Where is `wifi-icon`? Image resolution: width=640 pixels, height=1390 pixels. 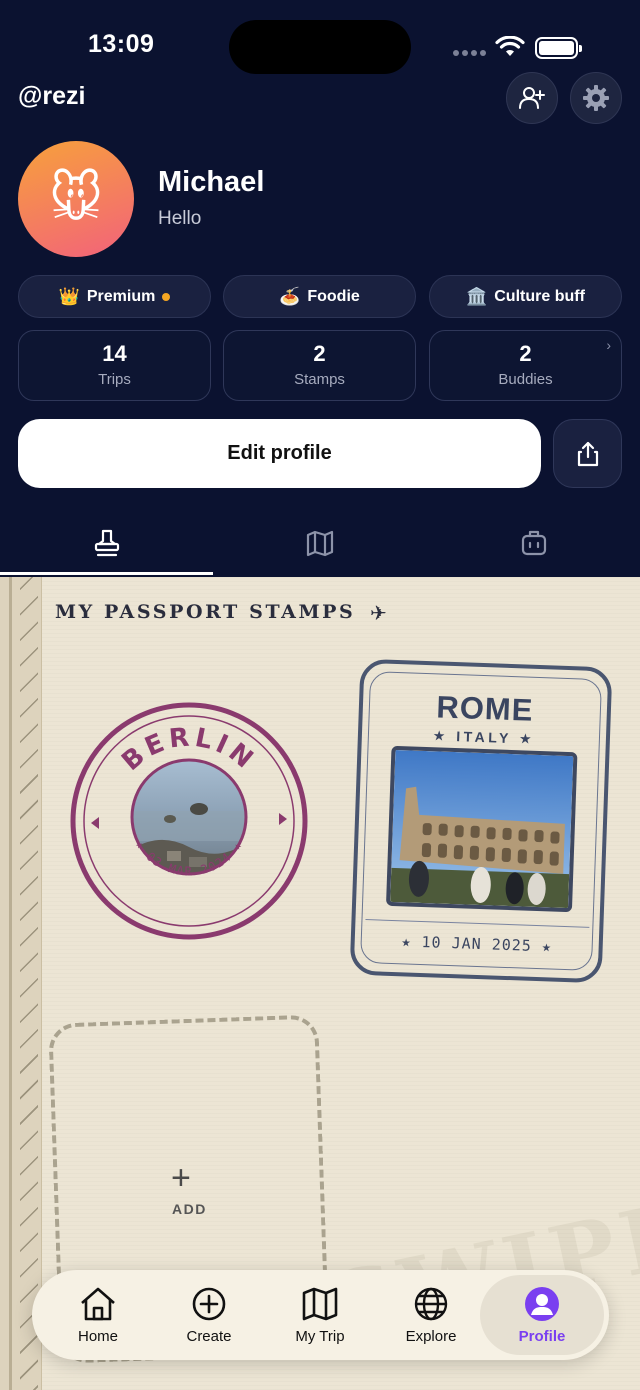 wifi-icon is located at coordinates (510, 46).